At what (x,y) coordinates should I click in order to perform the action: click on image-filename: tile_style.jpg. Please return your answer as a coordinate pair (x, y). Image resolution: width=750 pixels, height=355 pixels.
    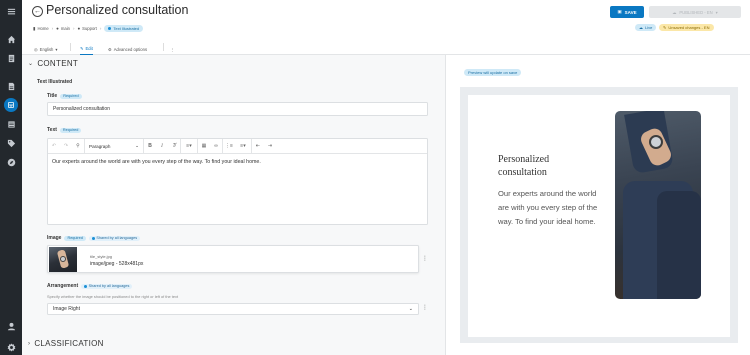
    Looking at the image, I should click on (101, 256).